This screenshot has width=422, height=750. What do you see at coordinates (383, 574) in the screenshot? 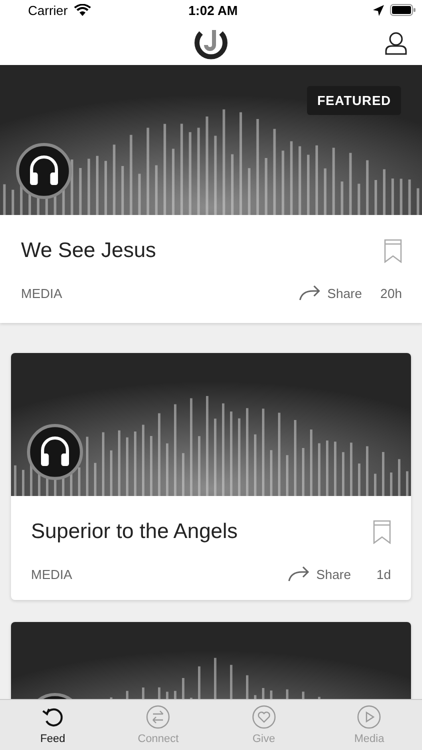
I see `post-age: 1d` at bounding box center [383, 574].